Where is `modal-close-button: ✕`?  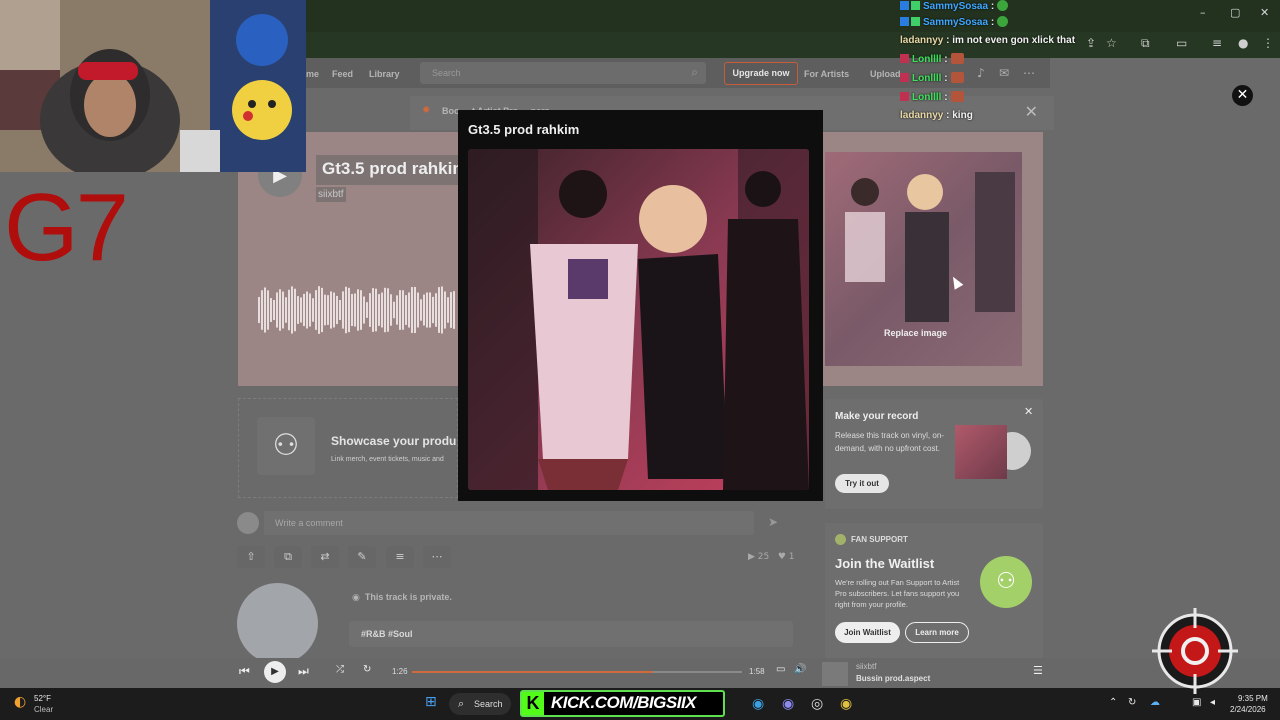 modal-close-button: ✕ is located at coordinates (1242, 95).